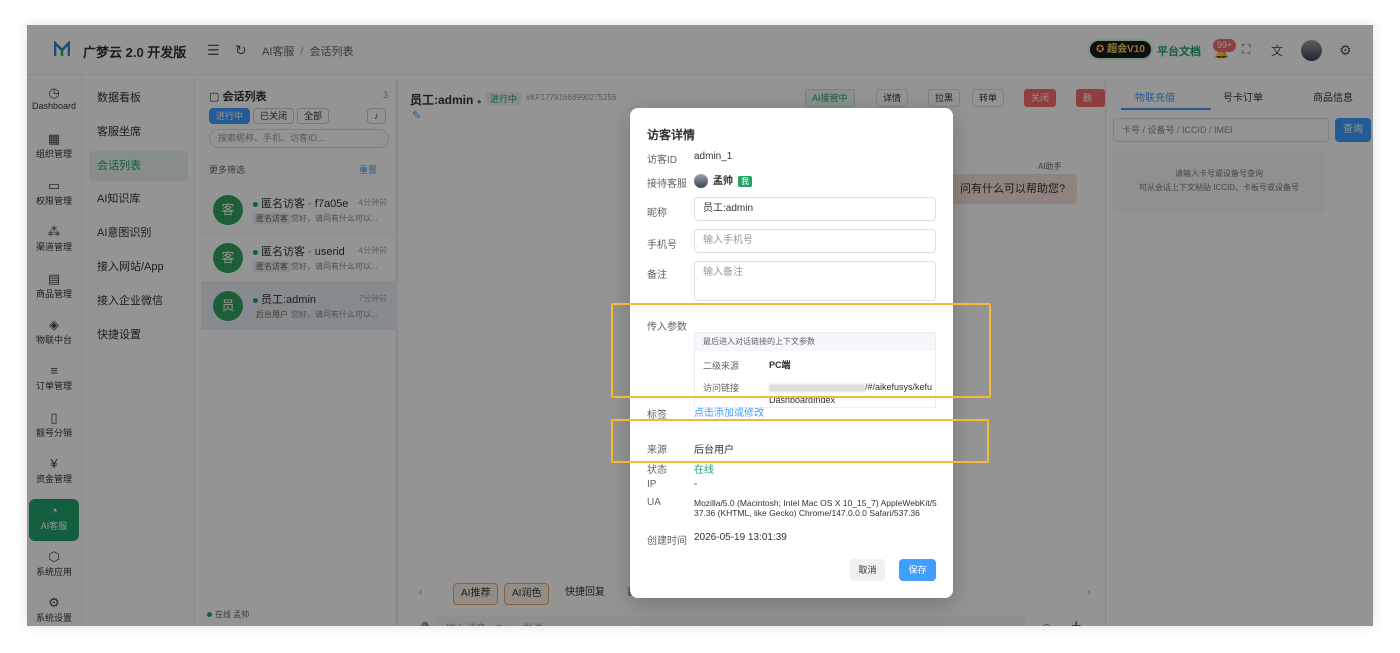 This screenshot has height=653, width=1400. Describe the element at coordinates (701, 181) in the screenshot. I see `agent-avatar` at that location.